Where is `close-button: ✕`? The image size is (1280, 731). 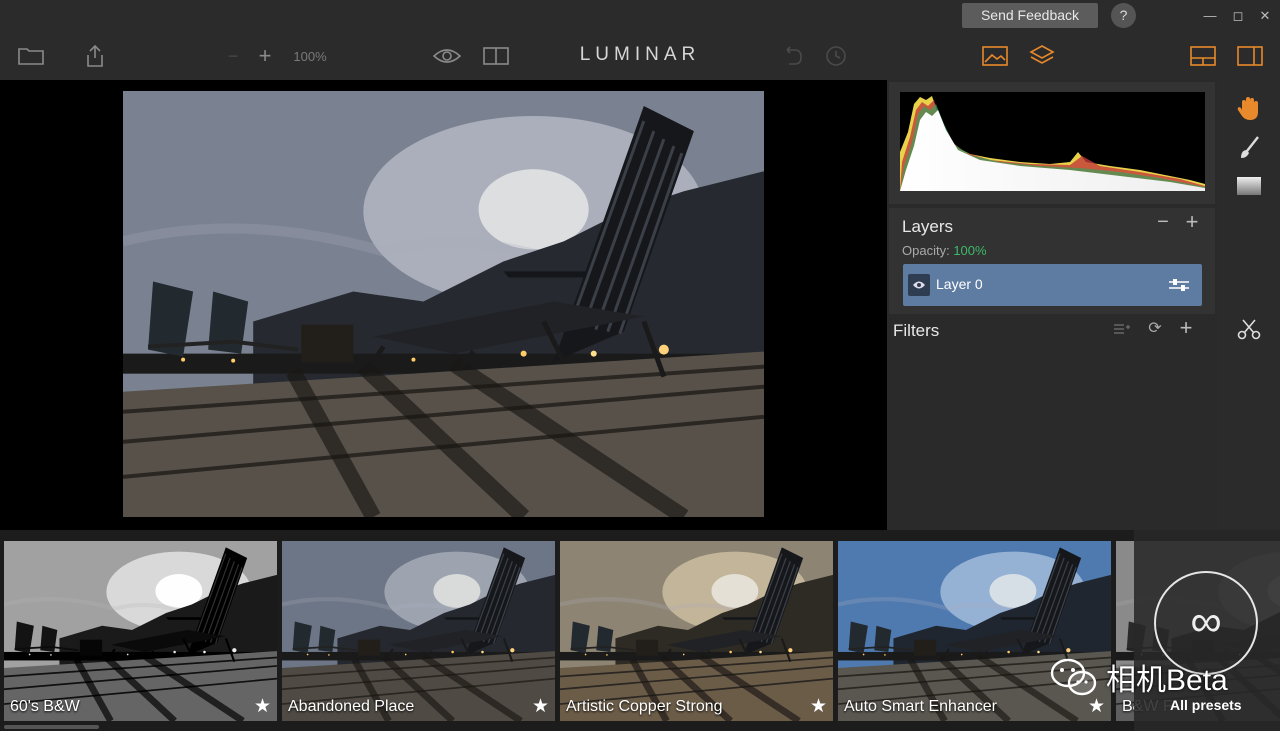
close-button: ✕ is located at coordinates (1265, 16).